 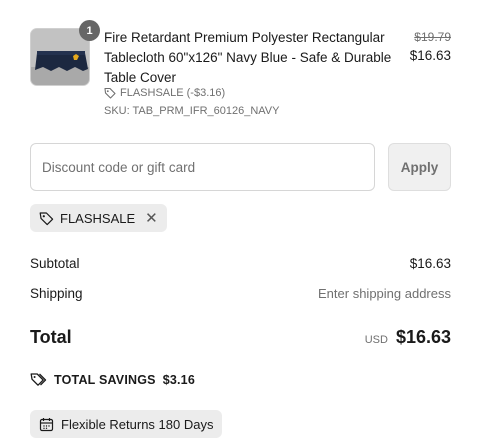 What do you see at coordinates (151, 218) in the screenshot?
I see `close-icon: ✕` at bounding box center [151, 218].